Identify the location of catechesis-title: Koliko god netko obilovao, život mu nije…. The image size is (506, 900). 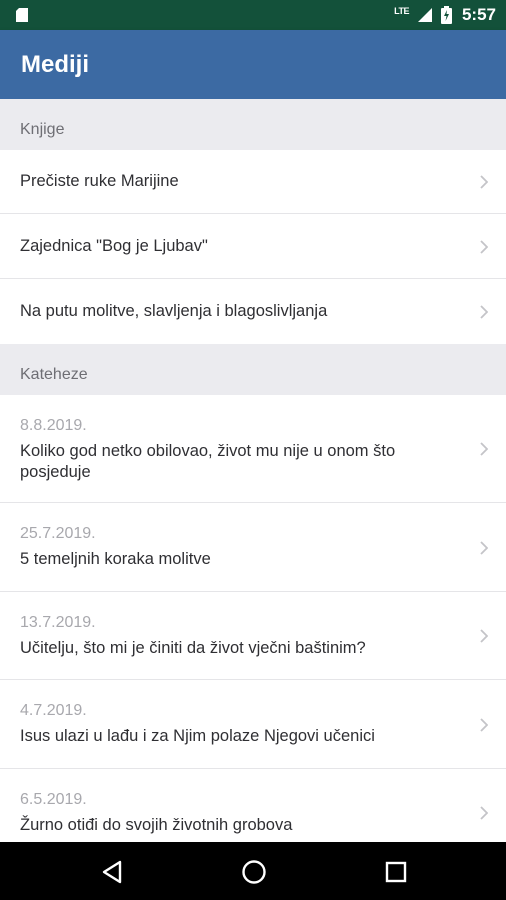
(208, 461).